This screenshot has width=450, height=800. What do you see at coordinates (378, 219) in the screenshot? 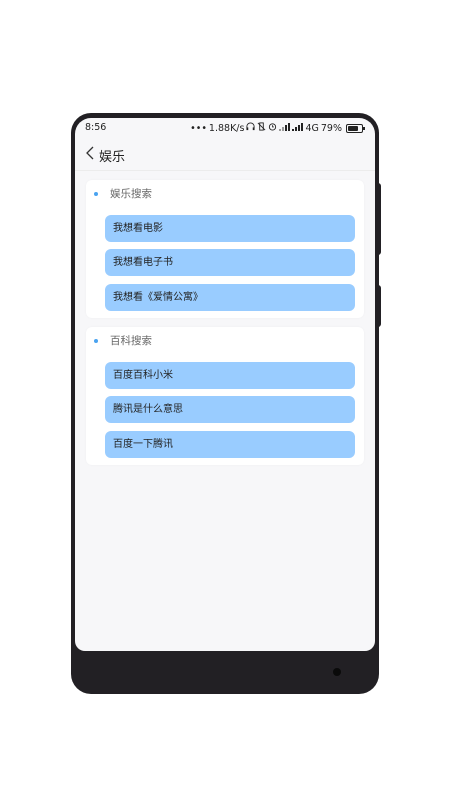
I see `volume-button` at bounding box center [378, 219].